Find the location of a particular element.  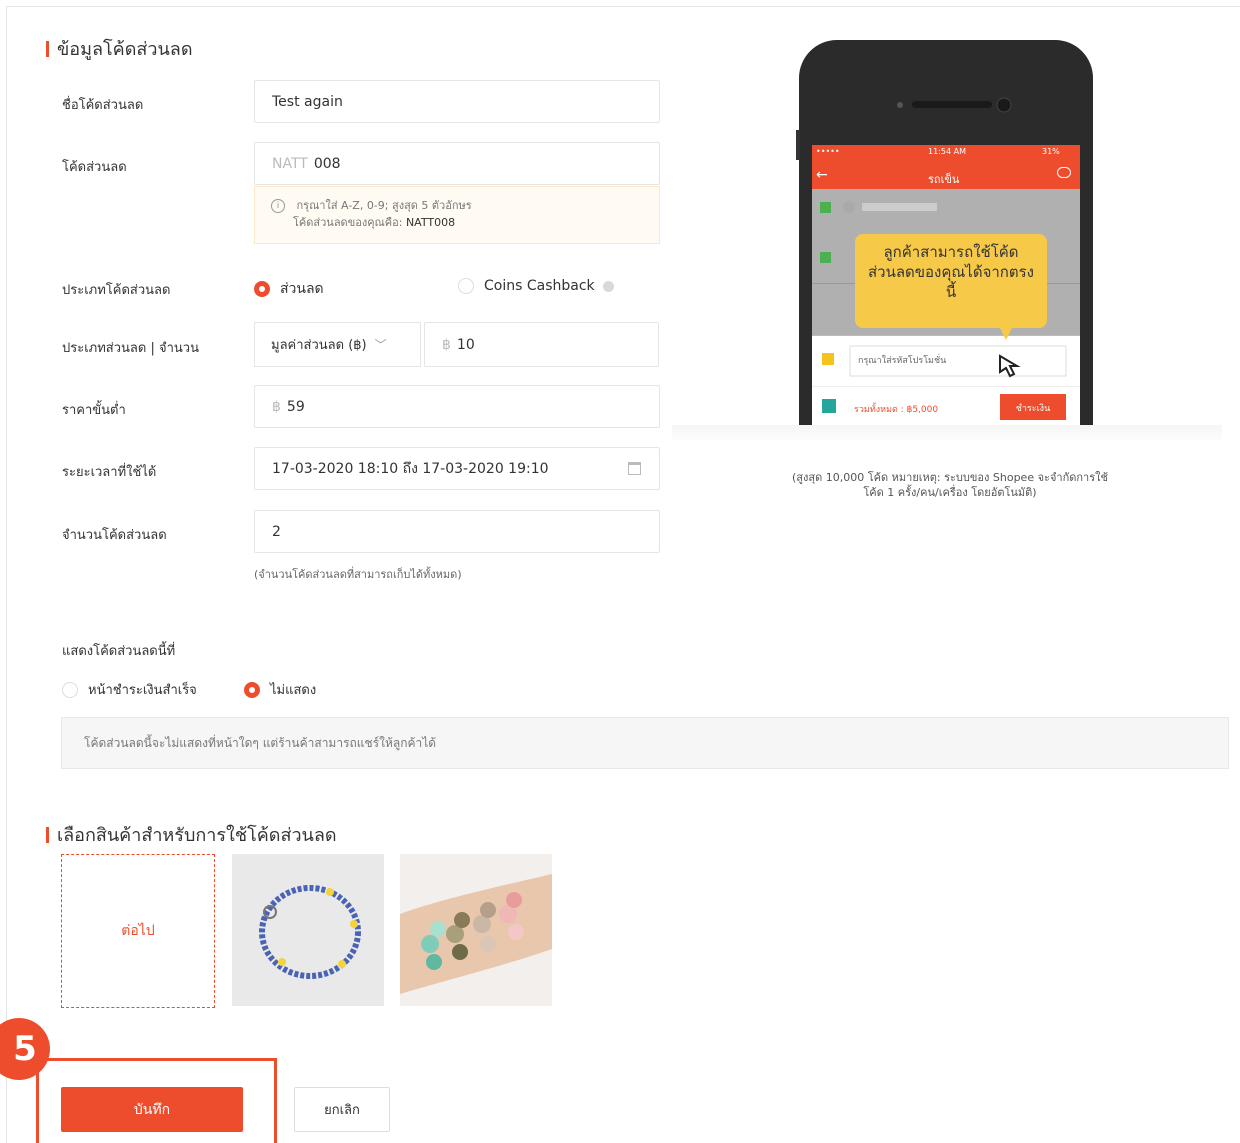

display-checkout-radio: หน้าชำระเงินสำเร็จ is located at coordinates (129, 689).